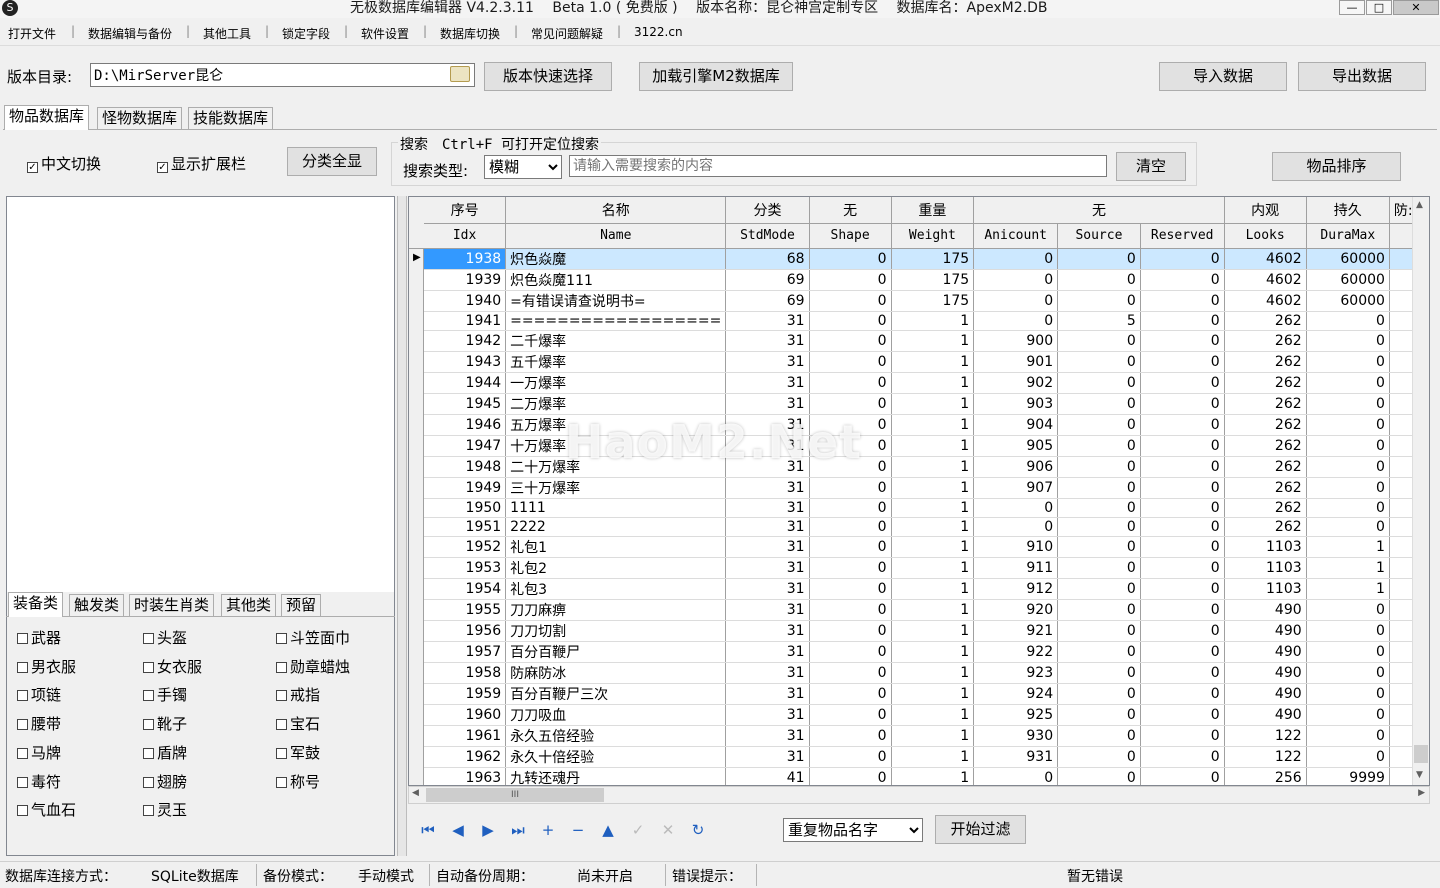  I want to click on table-cell: 262, so click(1265, 321).